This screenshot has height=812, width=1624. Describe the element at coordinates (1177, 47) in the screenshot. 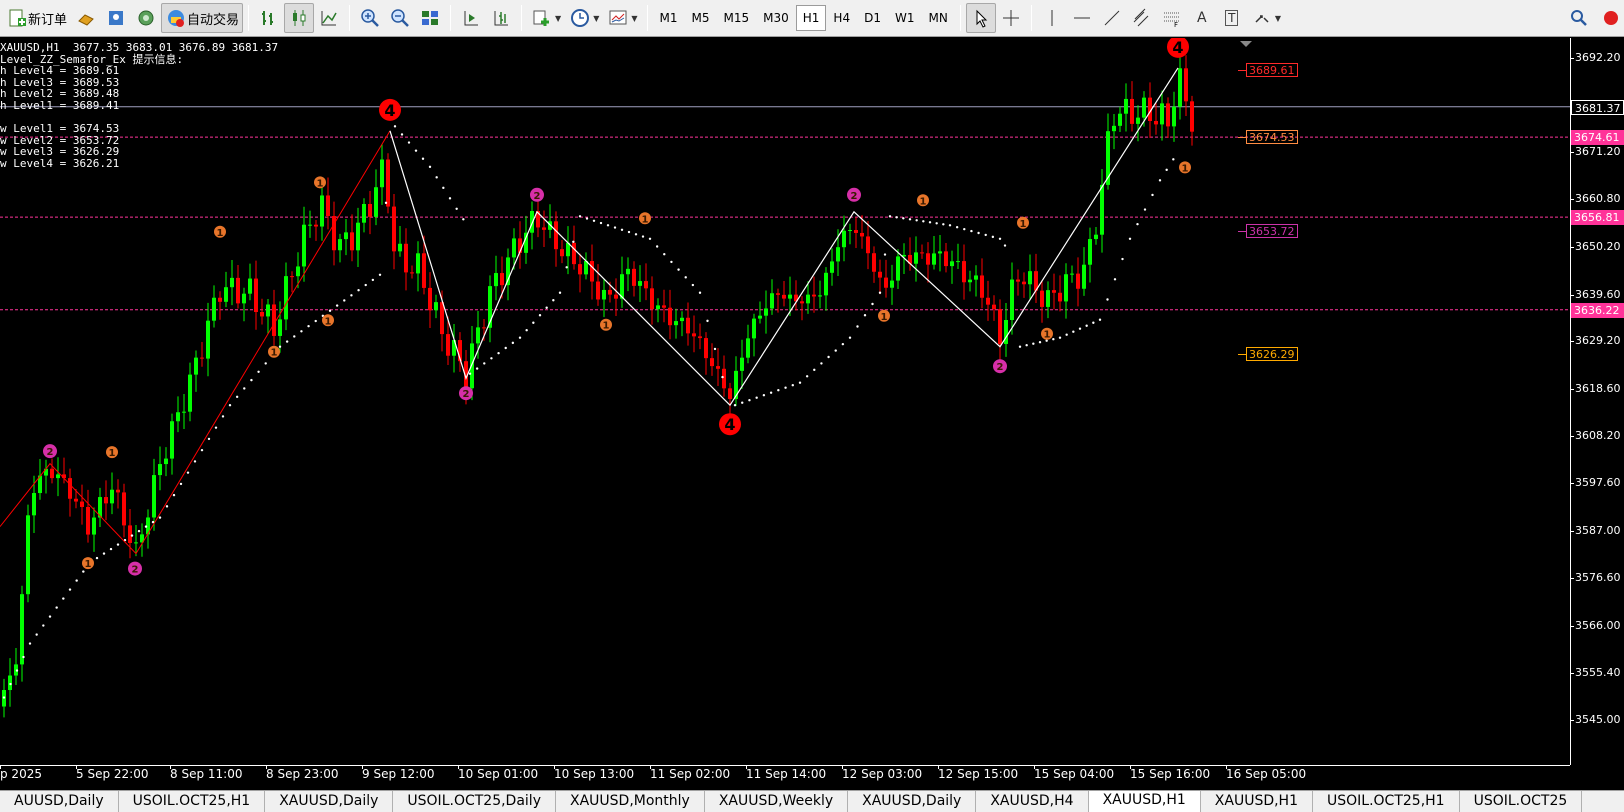

I see `semafor-marker-label: 4` at that location.